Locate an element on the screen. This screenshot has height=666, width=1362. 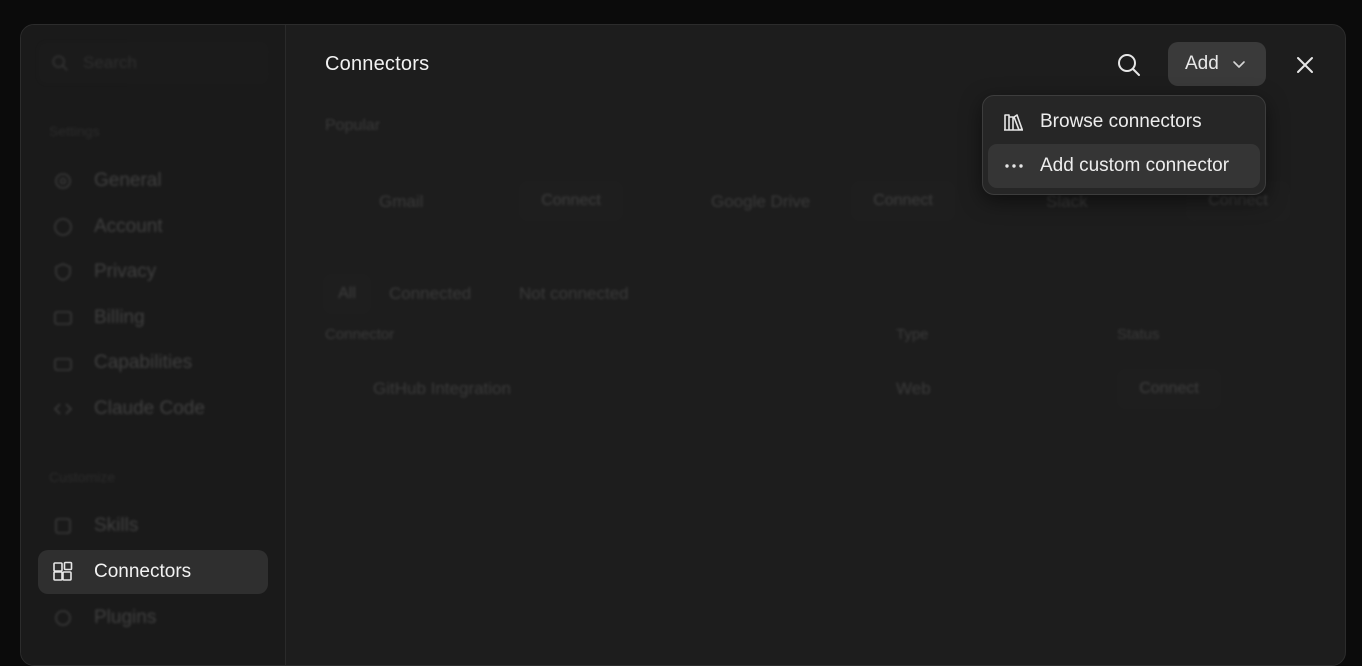
menu-item-label: Add custom connector is located at coordinates (1135, 165).